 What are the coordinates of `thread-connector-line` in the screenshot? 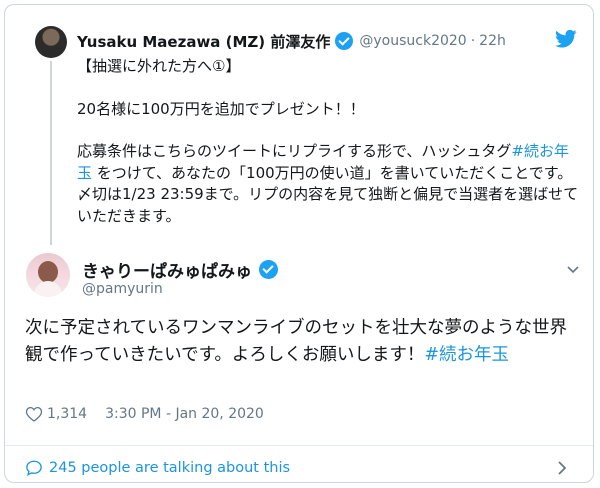 It's located at (51, 153).